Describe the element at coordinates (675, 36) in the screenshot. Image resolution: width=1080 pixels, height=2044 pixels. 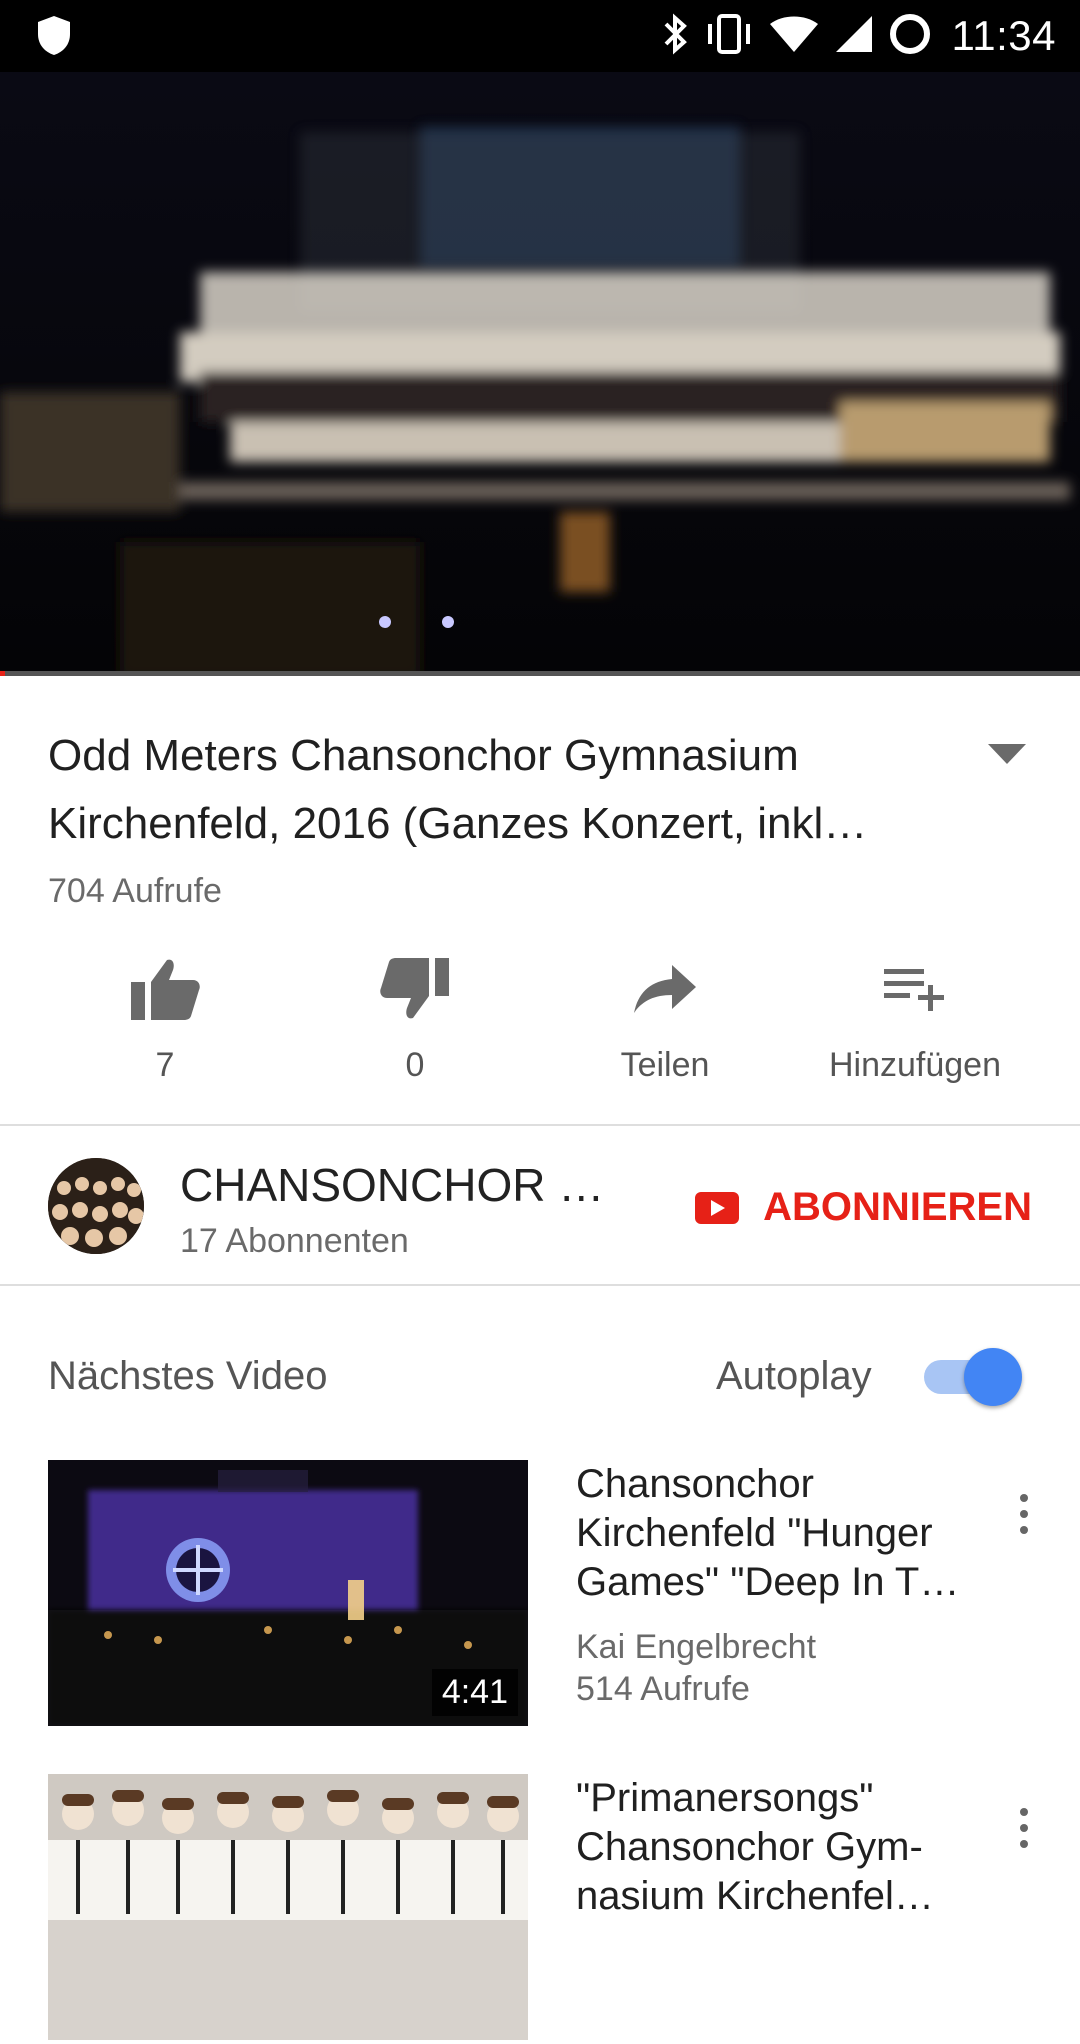
I see `bluetooth-icon` at that location.